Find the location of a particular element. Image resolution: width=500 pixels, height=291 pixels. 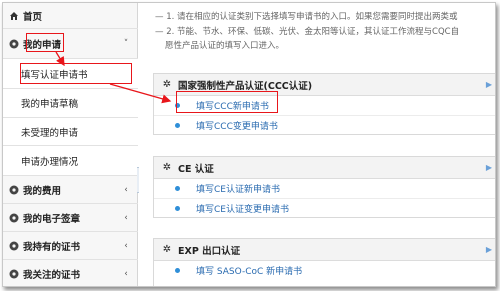

sidebar-item-status: 申请办理情况 is located at coordinates (70, 161).